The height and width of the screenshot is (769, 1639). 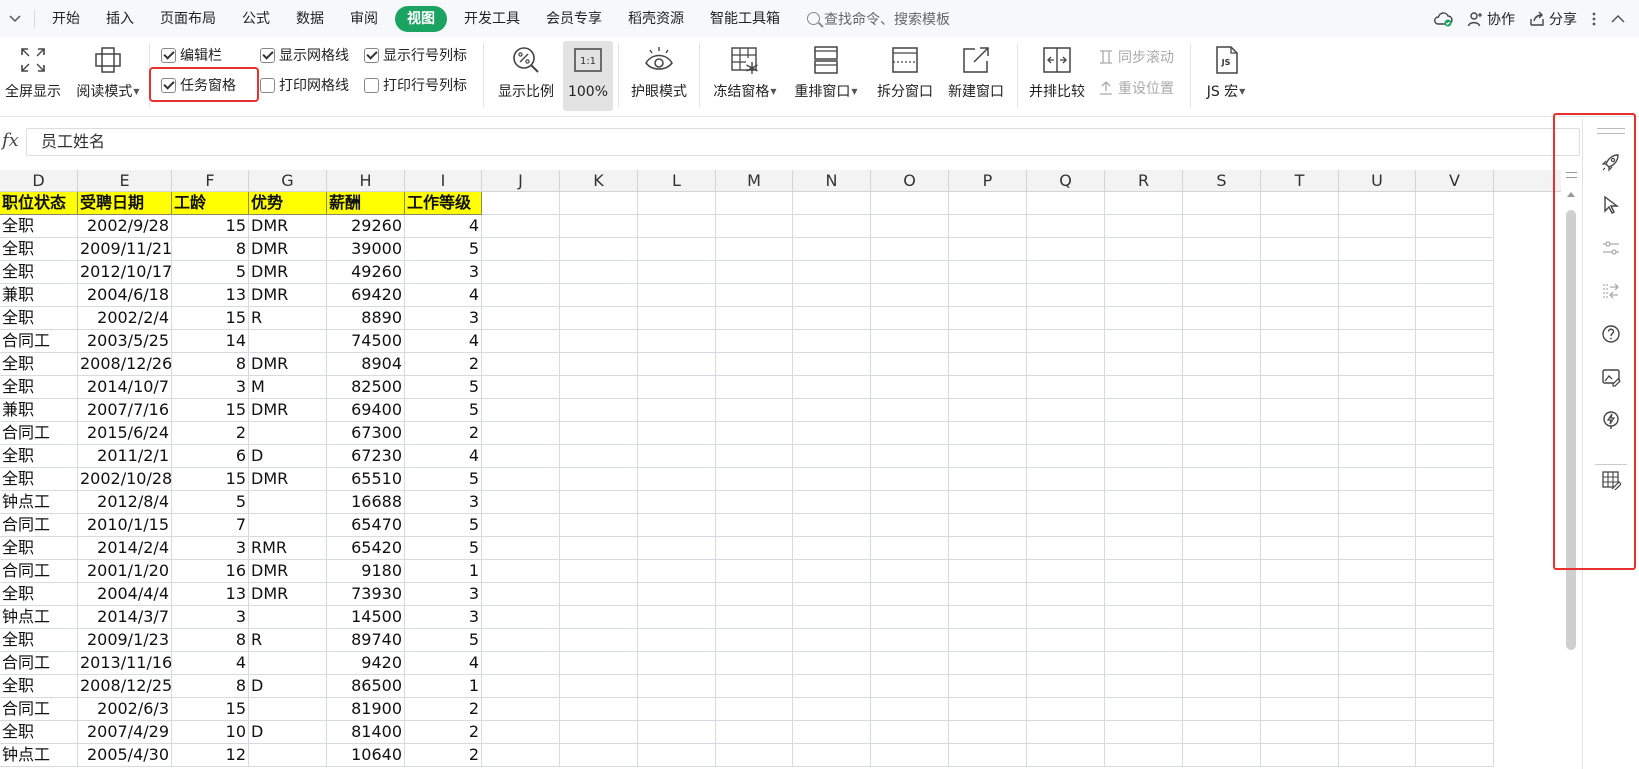 I want to click on column-header-F: F, so click(x=210, y=181).